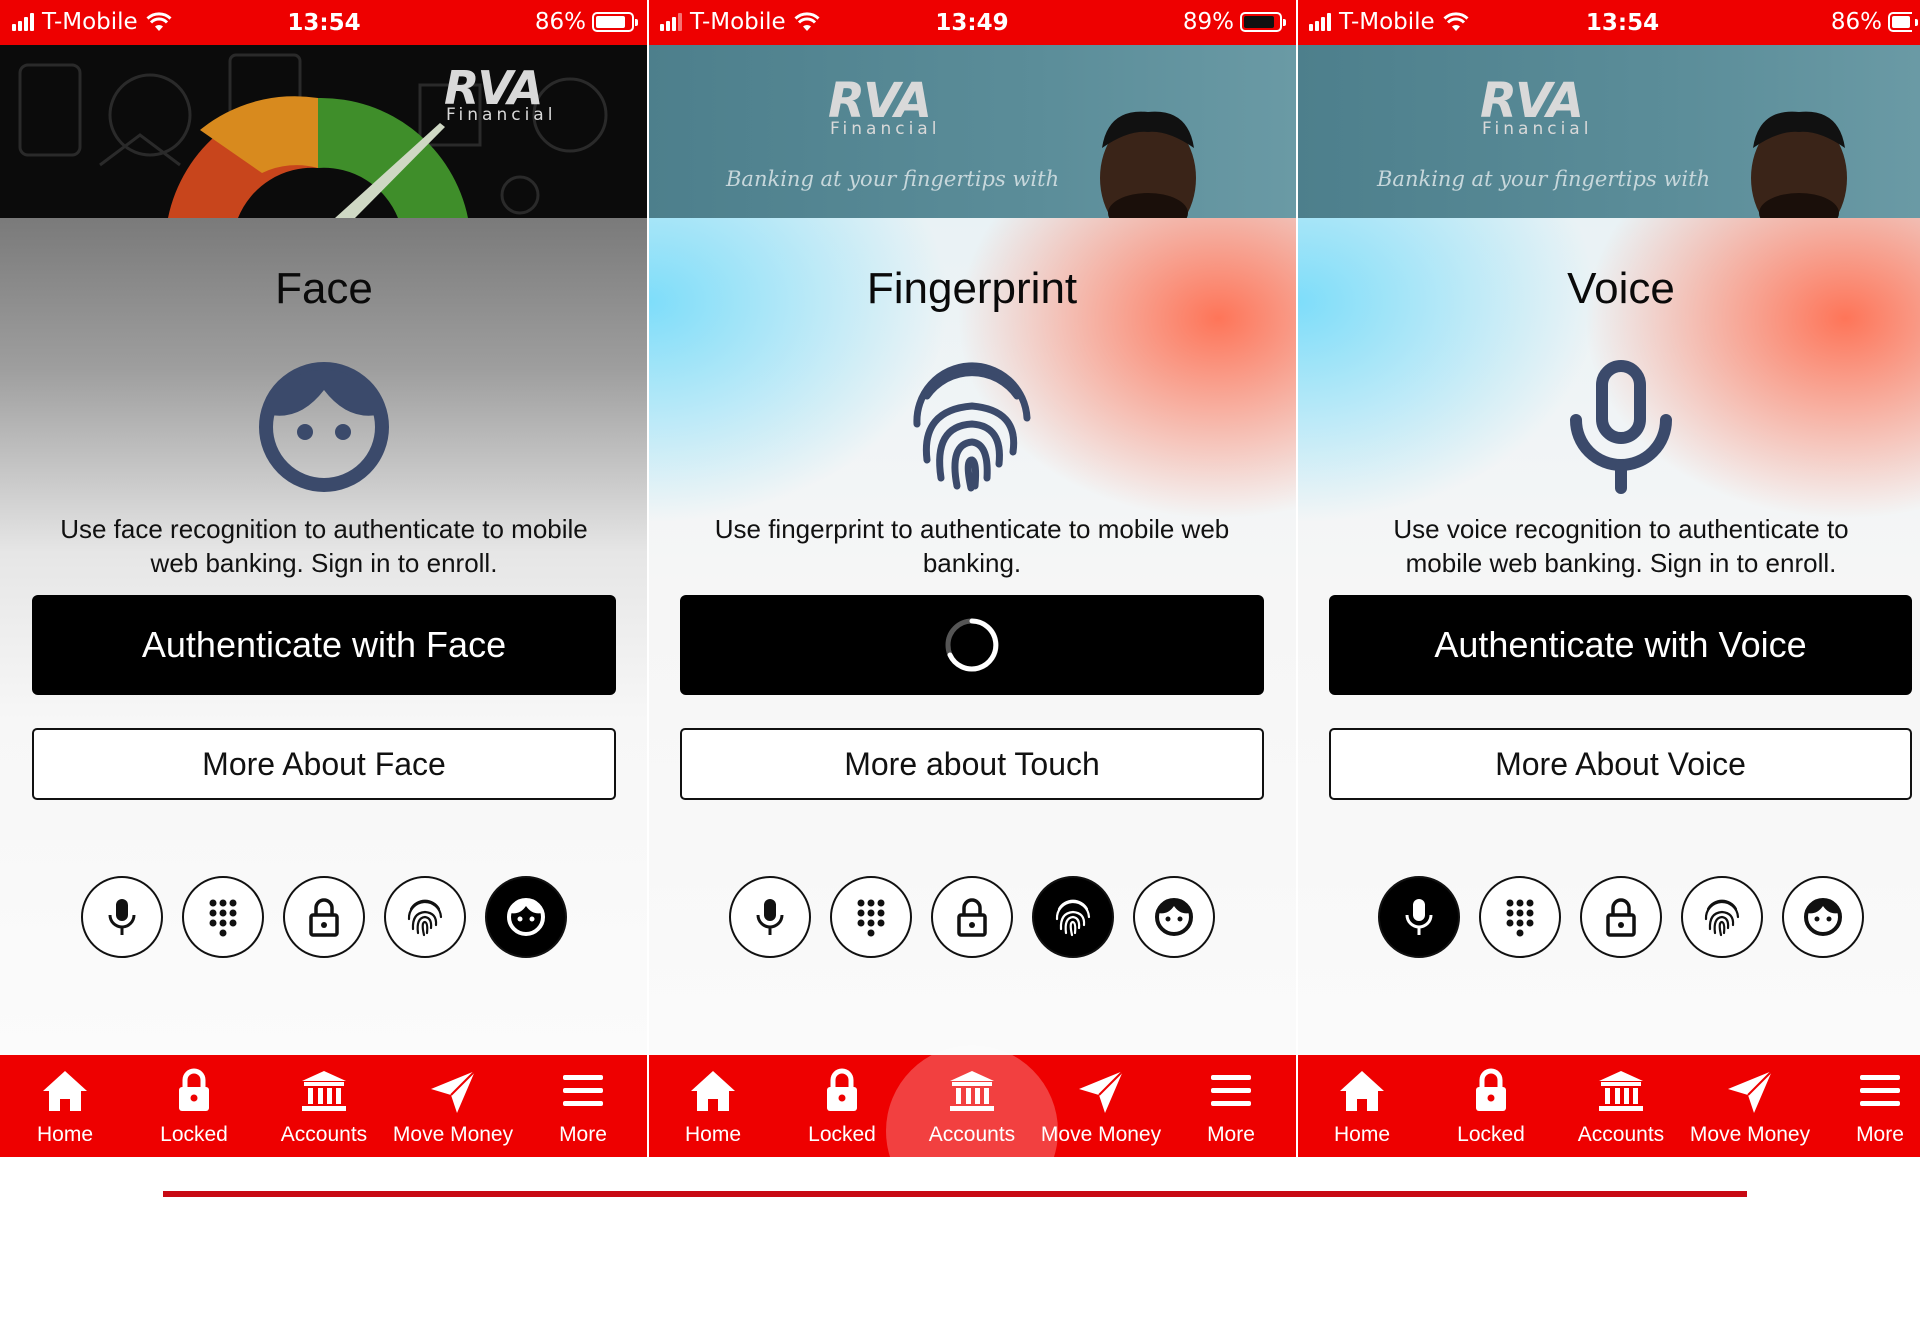  Describe the element at coordinates (324, 764) in the screenshot. I see `more-about-face-button: More About Face` at that location.